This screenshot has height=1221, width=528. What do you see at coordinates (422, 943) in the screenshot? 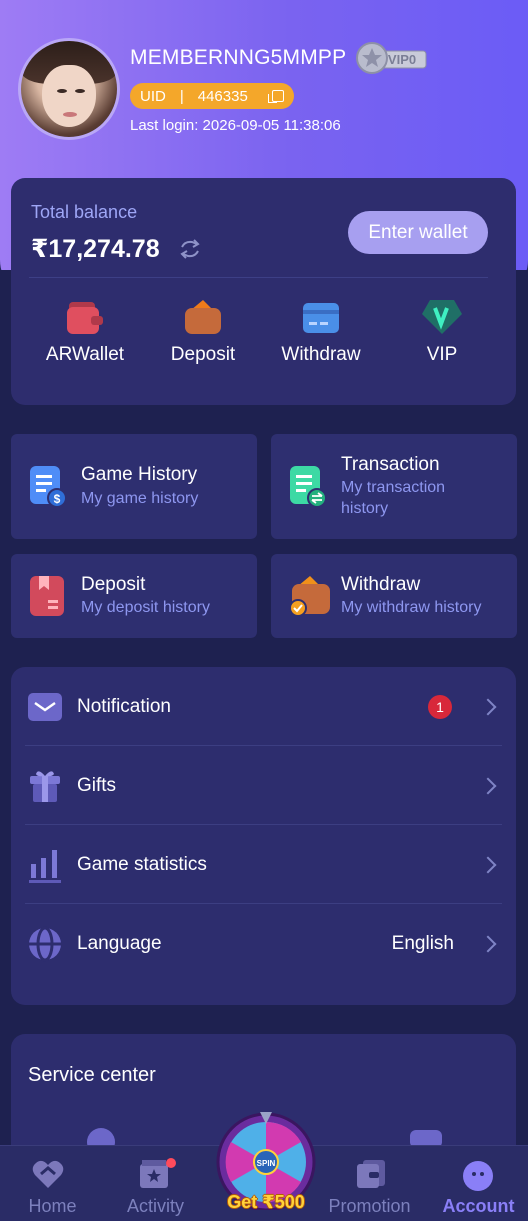
I see `language-value: English` at bounding box center [422, 943].